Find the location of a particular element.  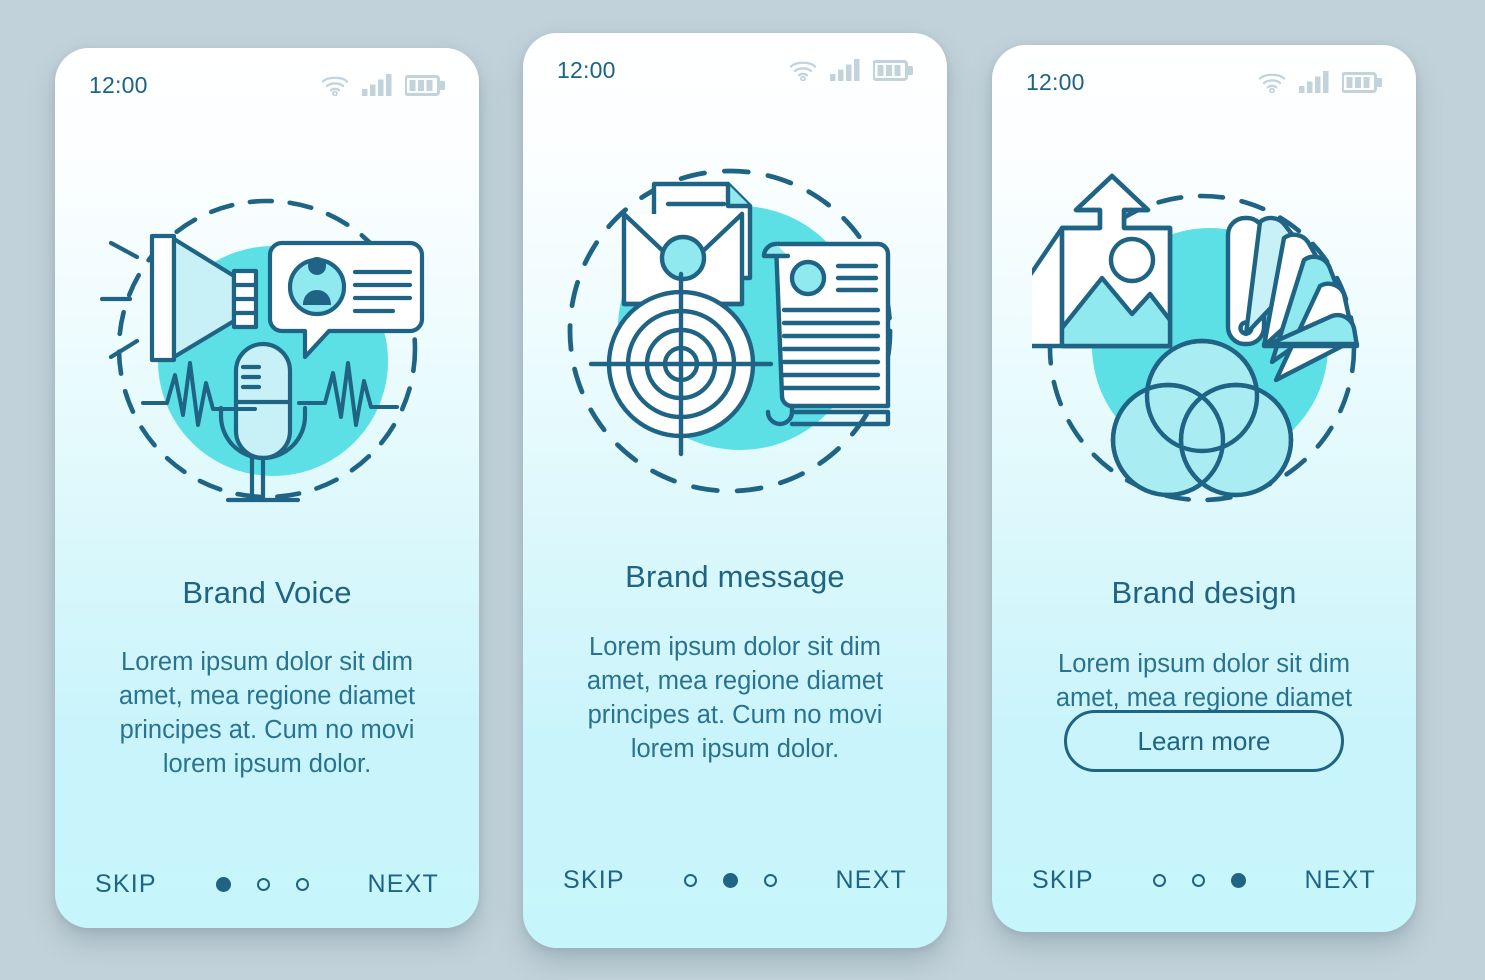

learn-more-button: Learn more is located at coordinates (1204, 741).